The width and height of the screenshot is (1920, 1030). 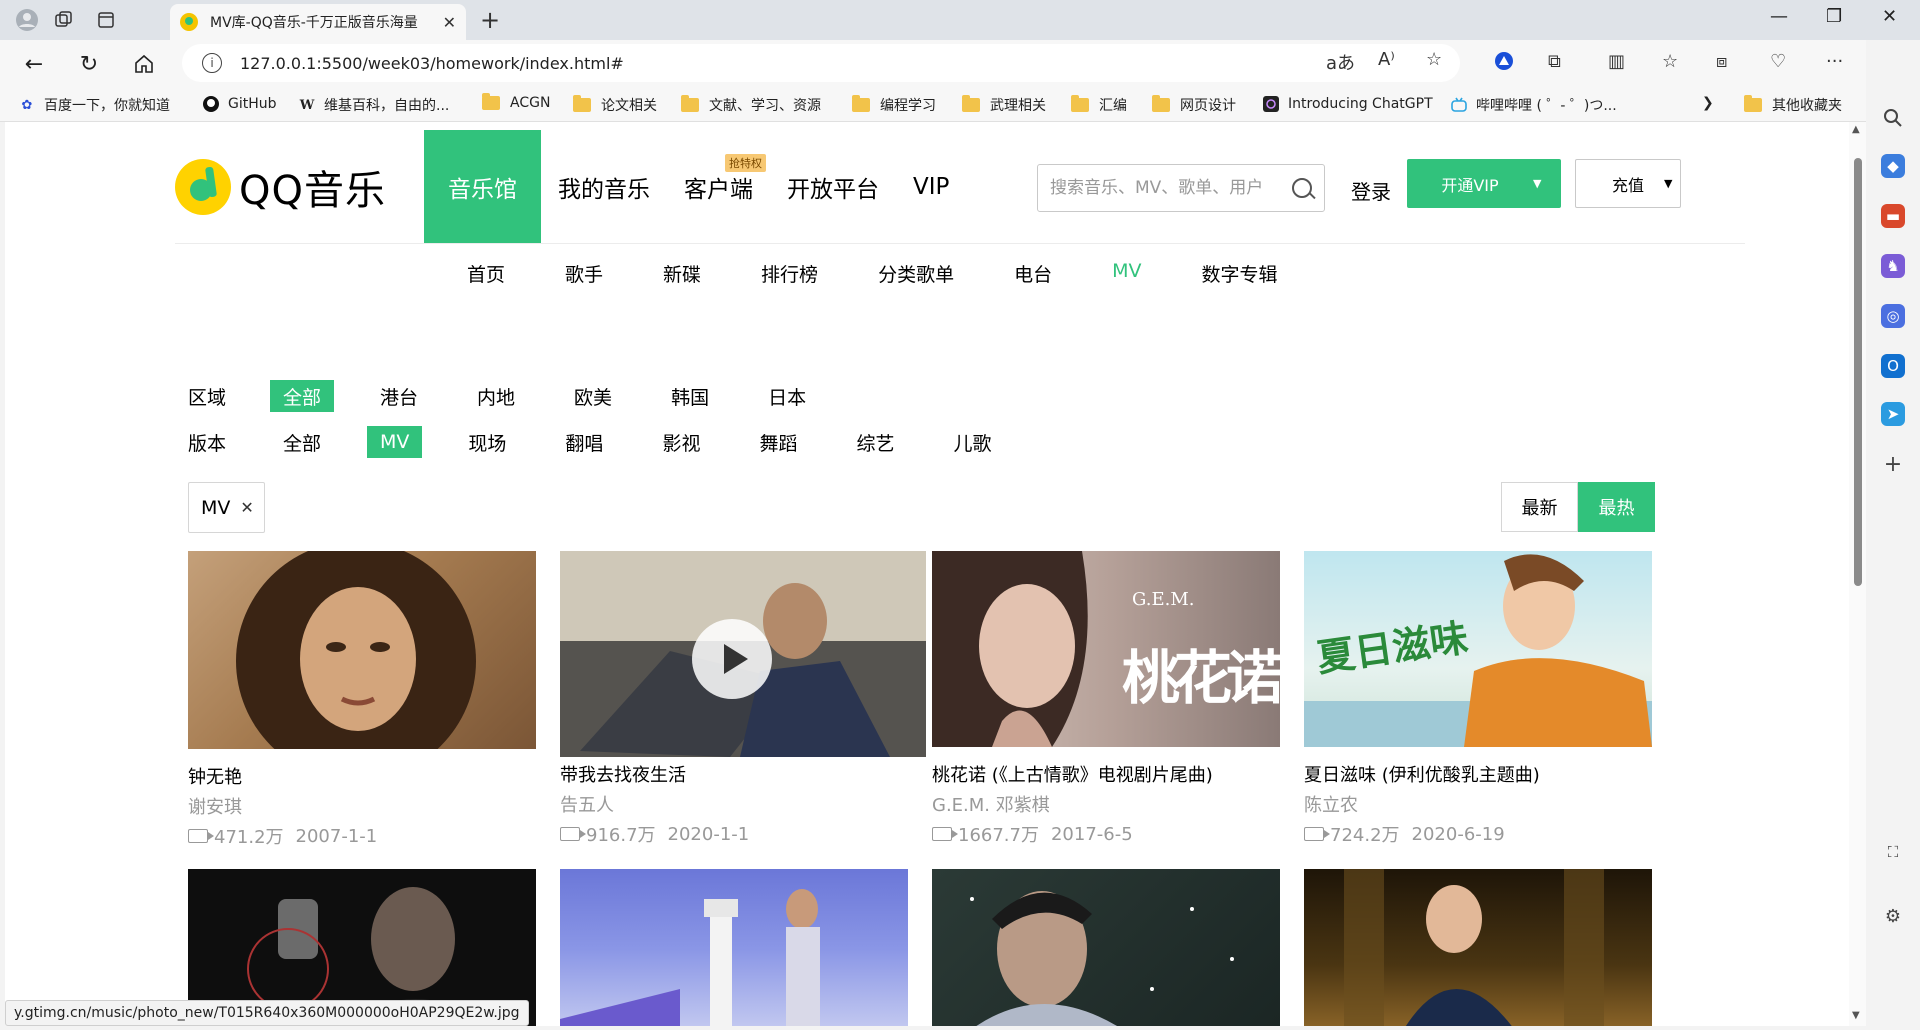 What do you see at coordinates (587, 804) in the screenshot?
I see `mv-artist: 告五人` at bounding box center [587, 804].